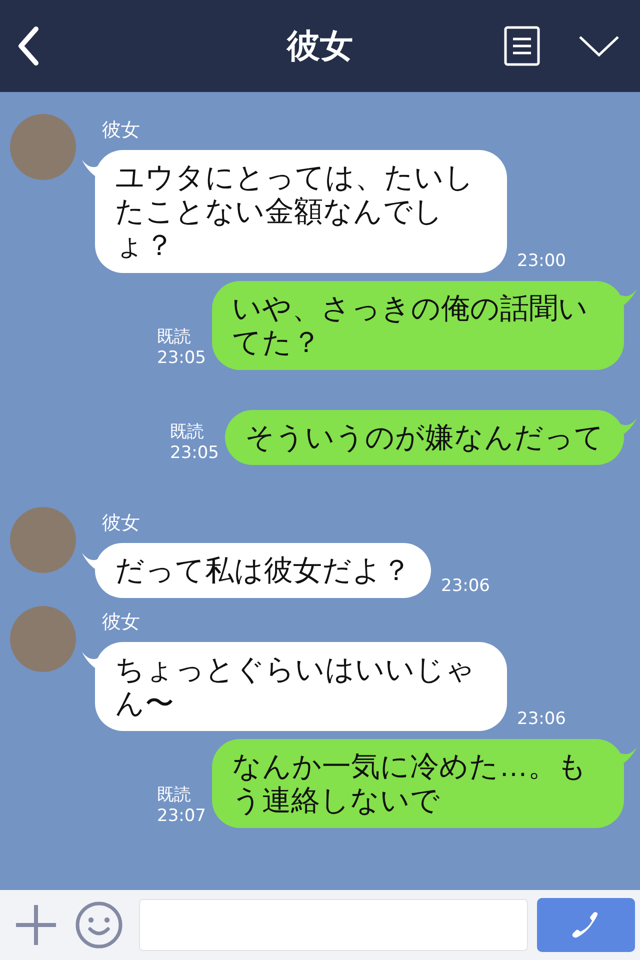  Describe the element at coordinates (424, 437) in the screenshot. I see `message-bubble: そういうのが嫌なんだって` at that location.